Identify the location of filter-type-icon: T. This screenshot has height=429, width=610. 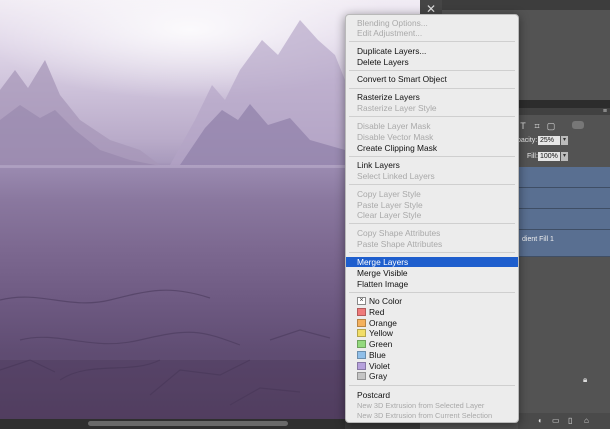
(523, 126).